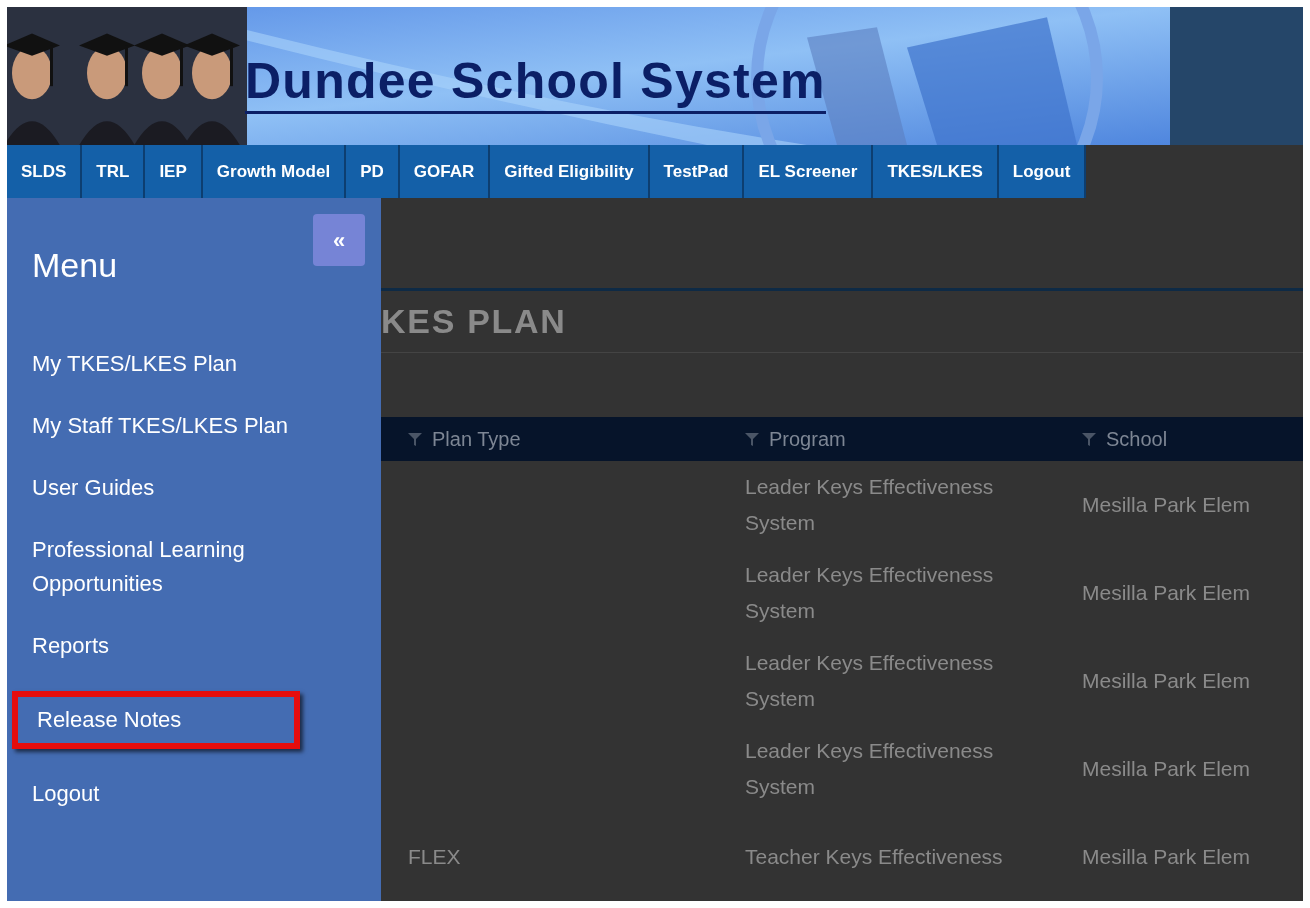 This screenshot has height=908, width=1310. Describe the element at coordinates (809, 171) in the screenshot. I see `nav-tab: EL Screener` at that location.